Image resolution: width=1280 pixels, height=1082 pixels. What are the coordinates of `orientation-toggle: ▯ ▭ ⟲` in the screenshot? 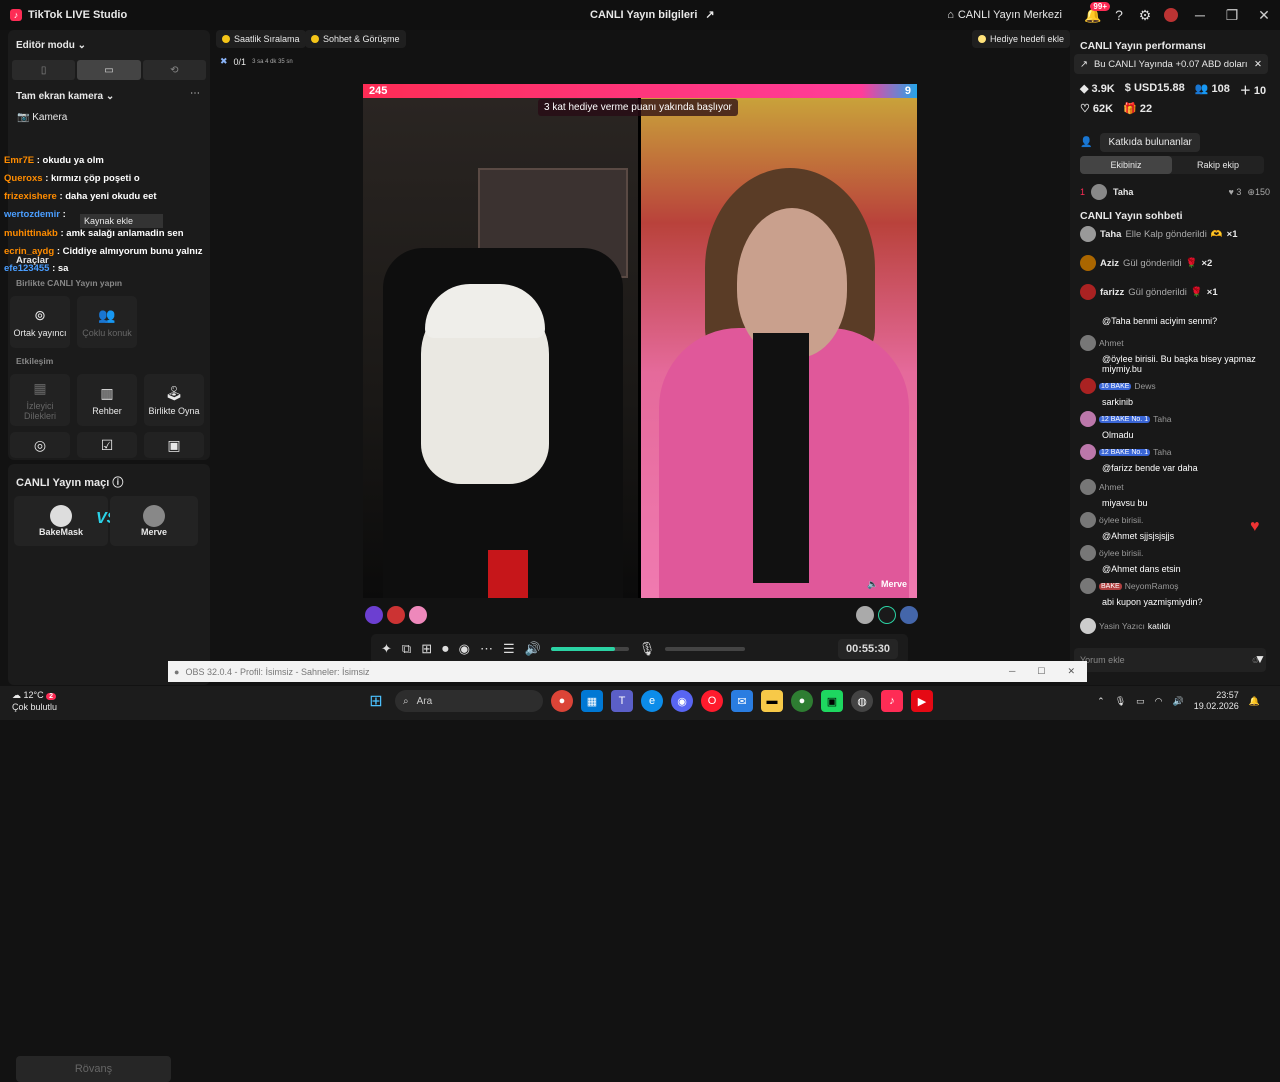 It's located at (109, 70).